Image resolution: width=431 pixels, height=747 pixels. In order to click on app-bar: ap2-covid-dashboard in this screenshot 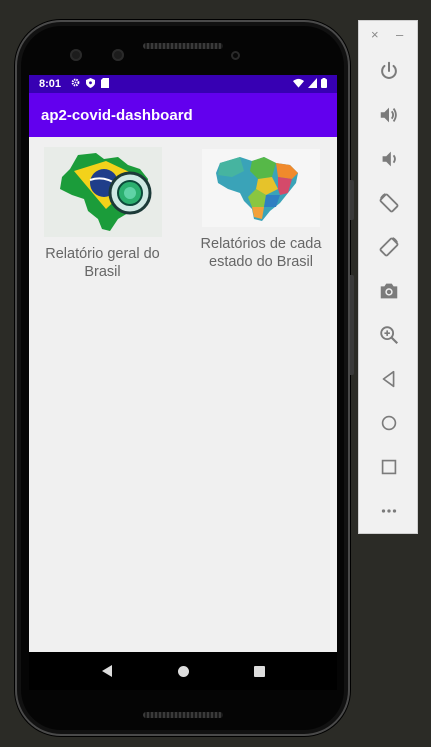, I will do `click(183, 115)`.